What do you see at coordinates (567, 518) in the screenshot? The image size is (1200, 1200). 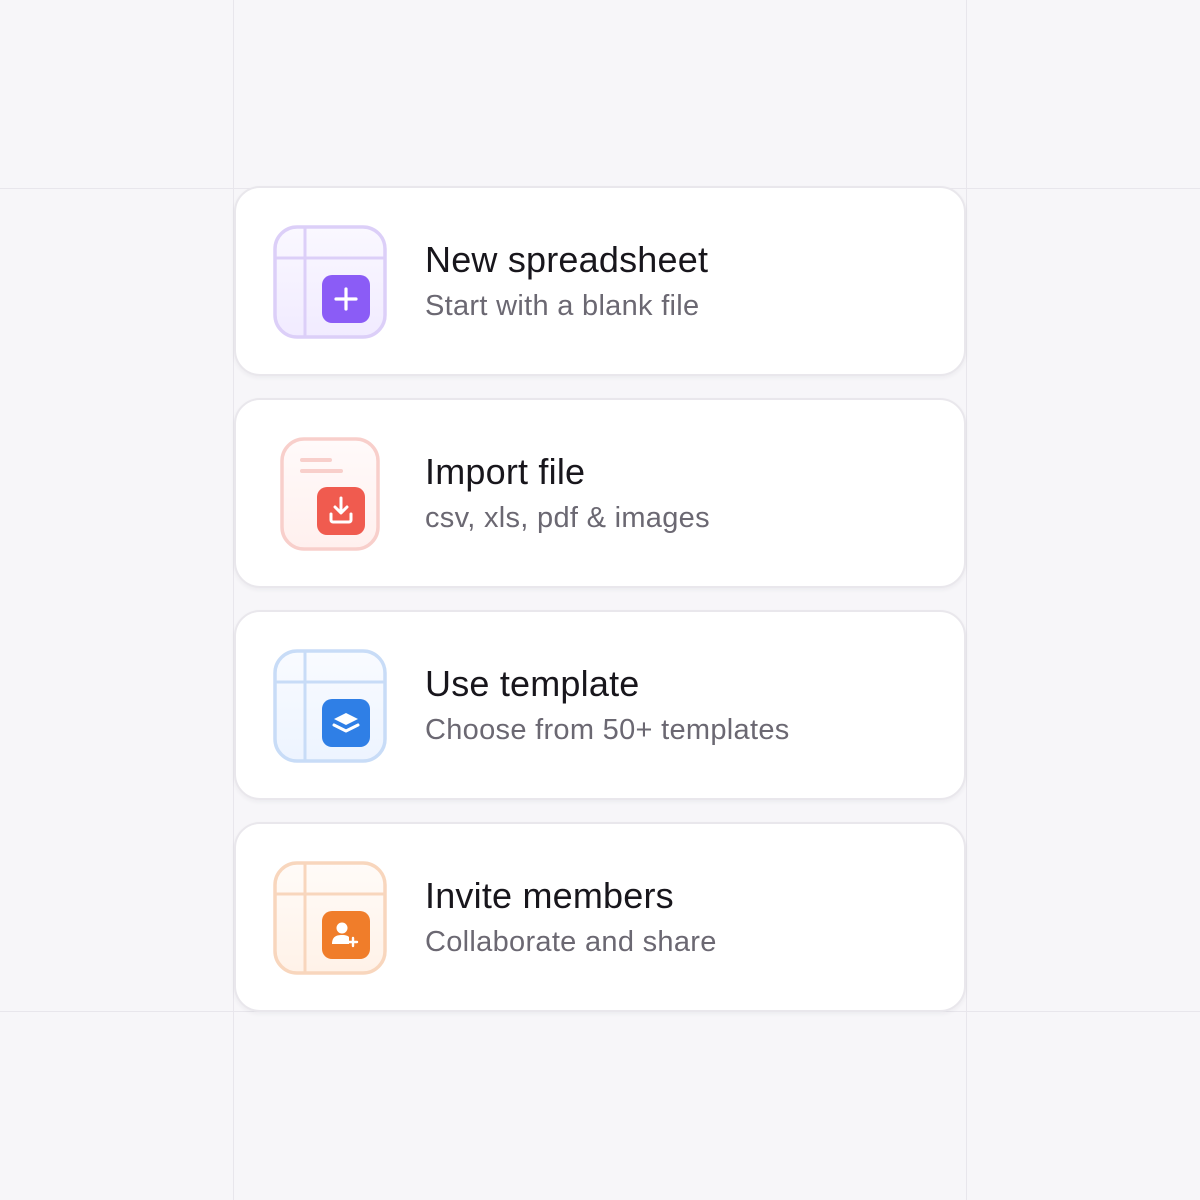 I see `card-subtitle: csv, xls, pdf & images` at bounding box center [567, 518].